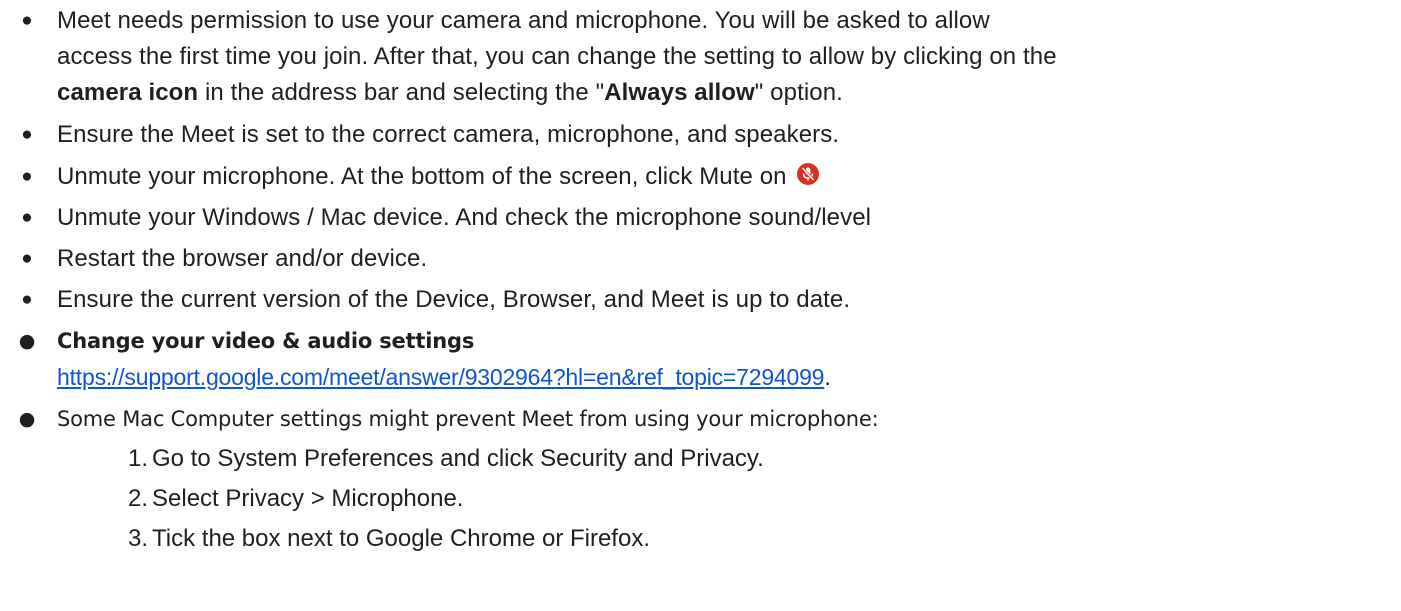 Image resolution: width=1401 pixels, height=611 pixels. What do you see at coordinates (827, 378) in the screenshot?
I see `link-trailing-period: .` at bounding box center [827, 378].